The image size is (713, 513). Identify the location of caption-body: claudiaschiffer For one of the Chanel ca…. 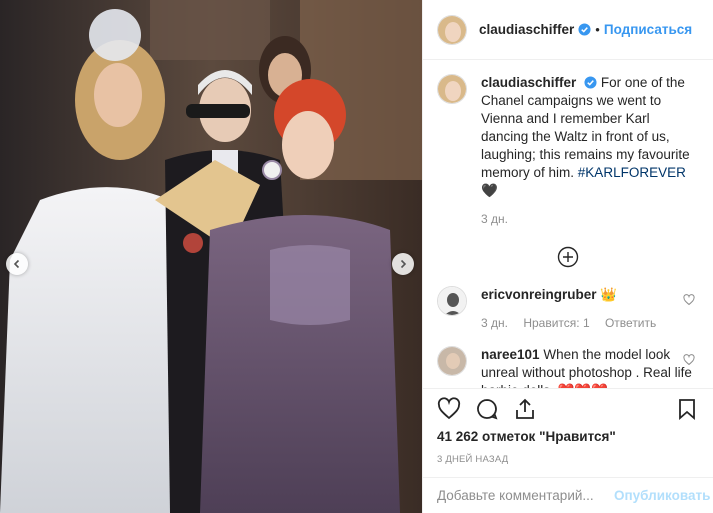
(590, 151).